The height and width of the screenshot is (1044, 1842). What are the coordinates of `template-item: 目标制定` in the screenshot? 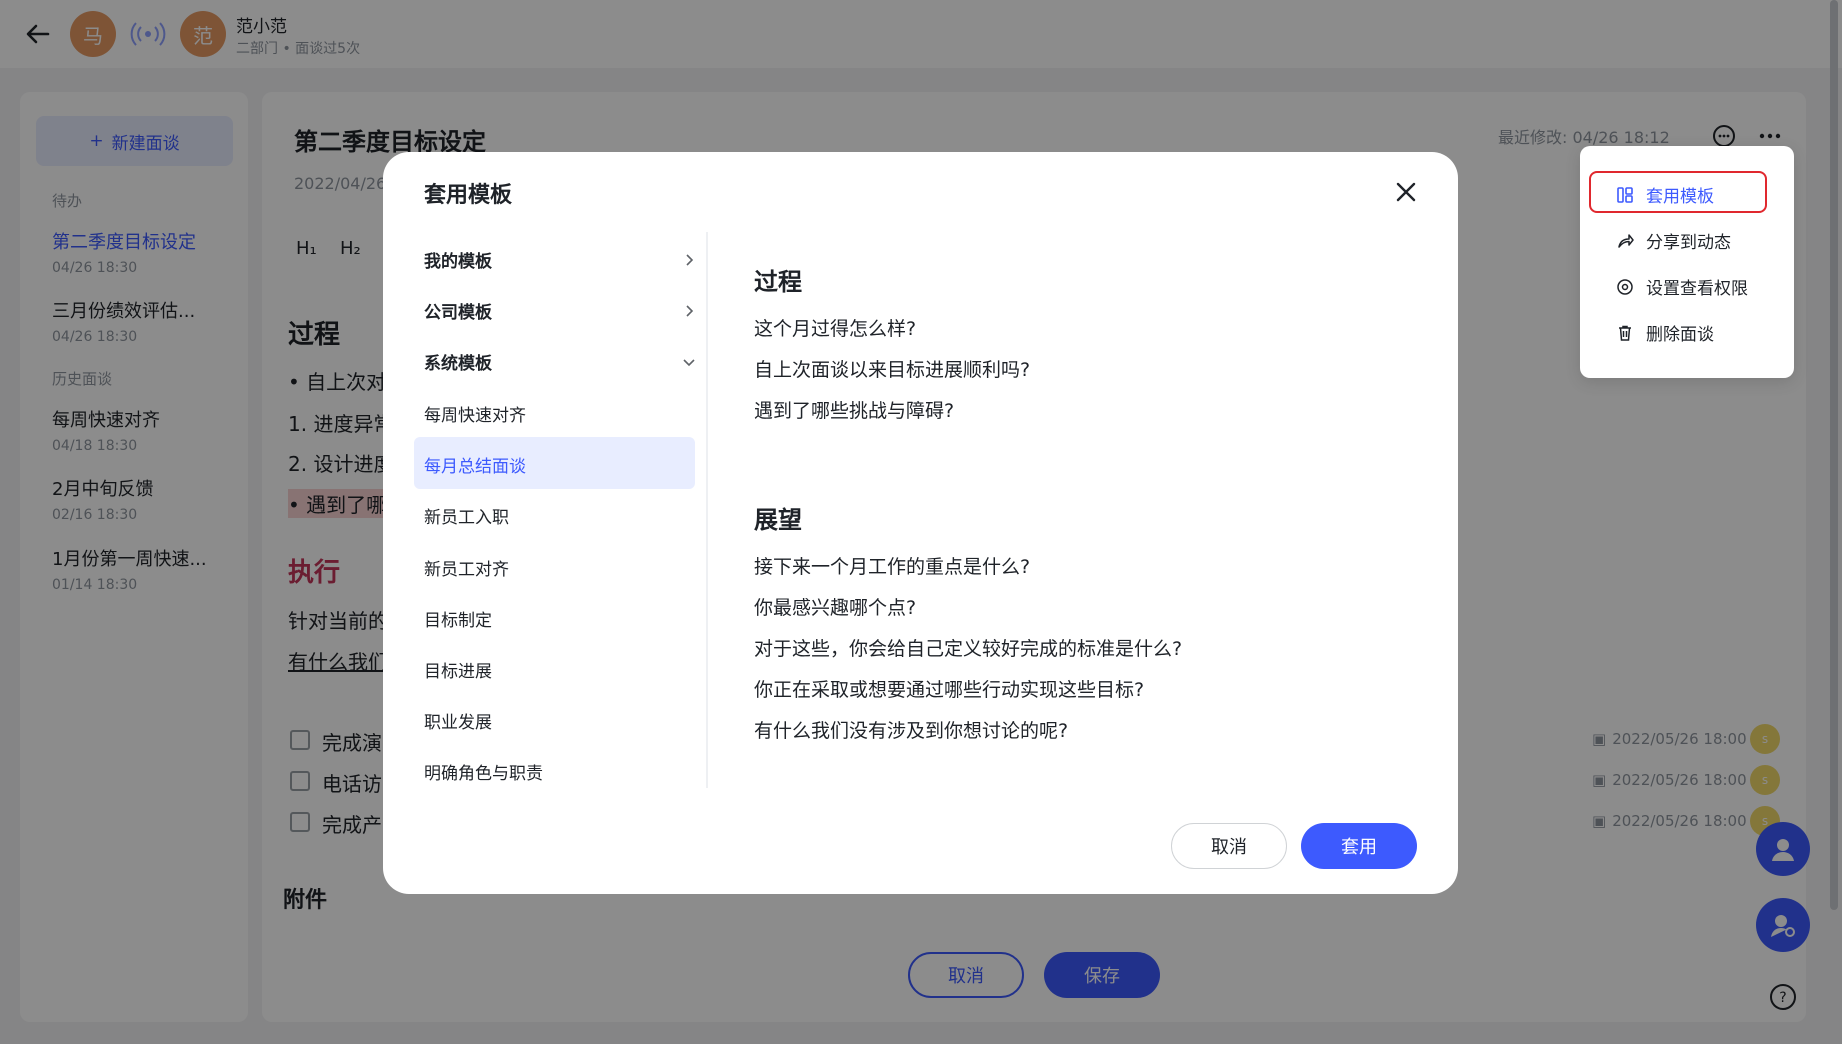 It's located at (458, 618).